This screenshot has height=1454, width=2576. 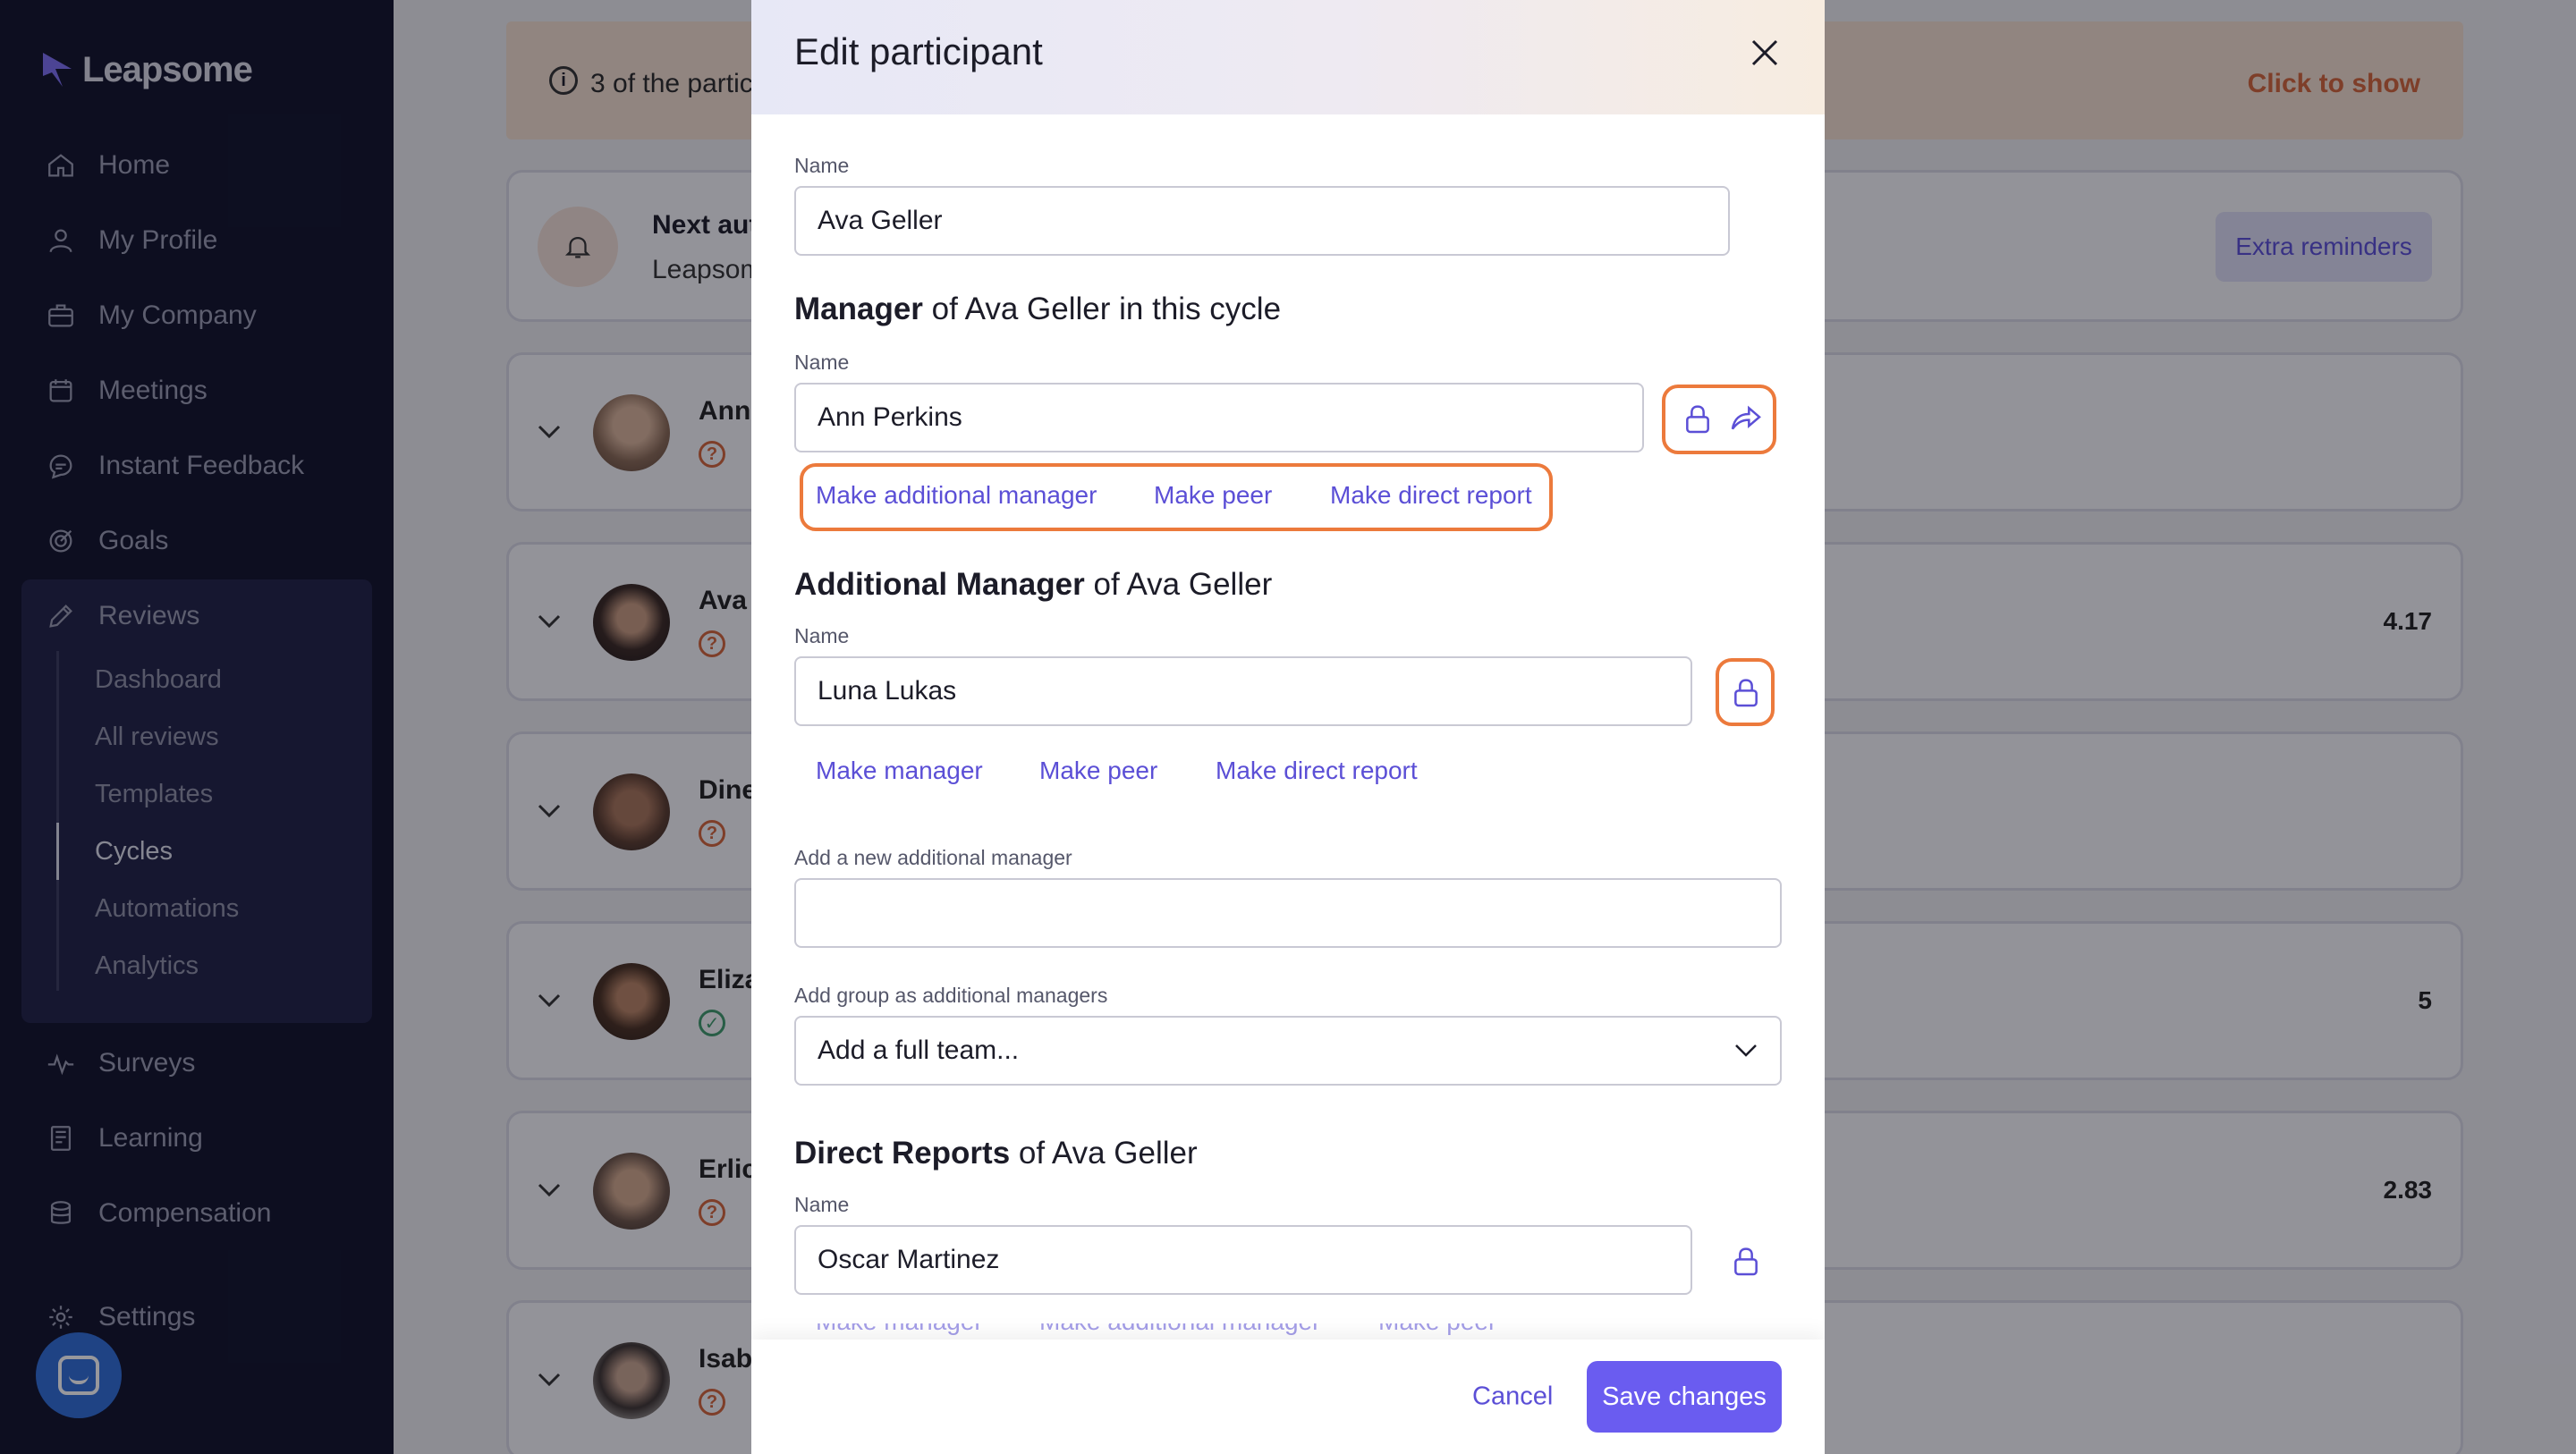 What do you see at coordinates (1746, 419) in the screenshot?
I see `share-forward-icon` at bounding box center [1746, 419].